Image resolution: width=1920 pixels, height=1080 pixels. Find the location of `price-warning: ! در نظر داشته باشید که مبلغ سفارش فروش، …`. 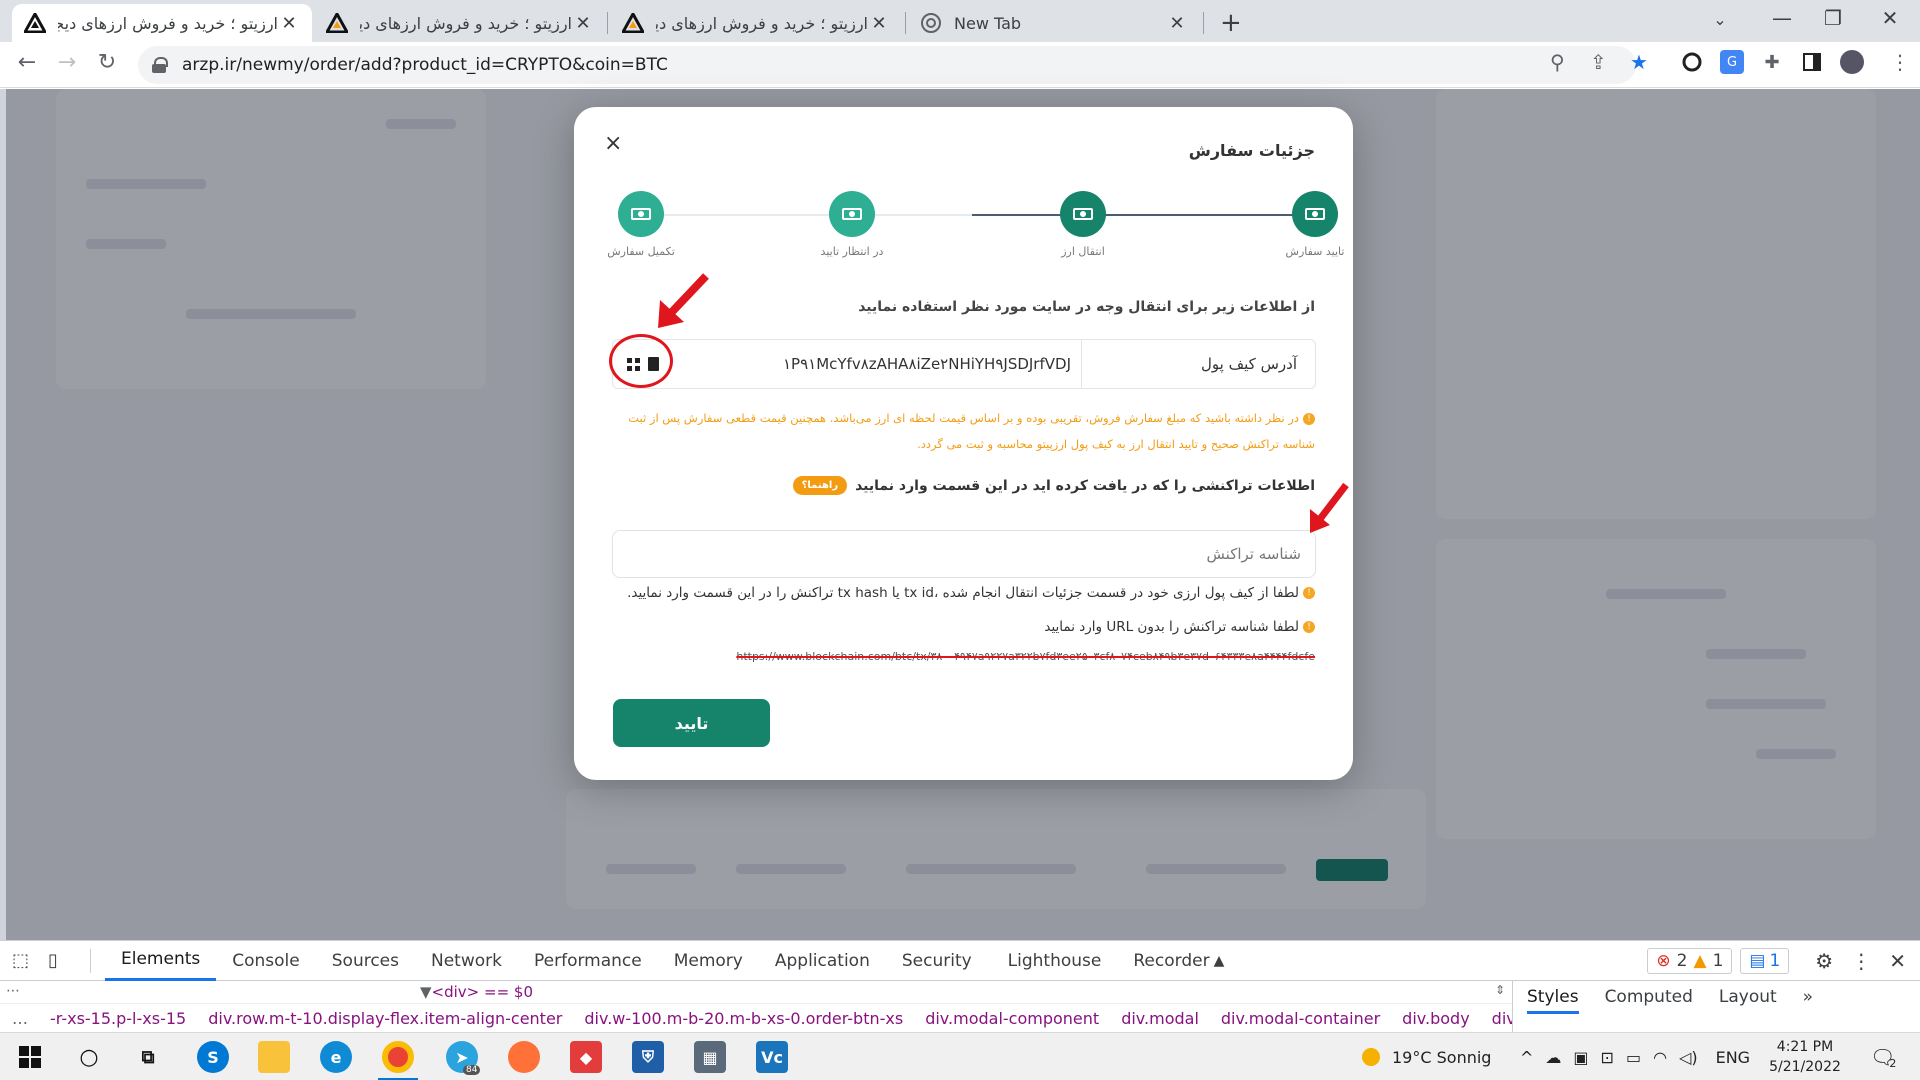

price-warning: ! در نظر داشته باشید که مبلغ سفارش فروش، … is located at coordinates (963, 431).